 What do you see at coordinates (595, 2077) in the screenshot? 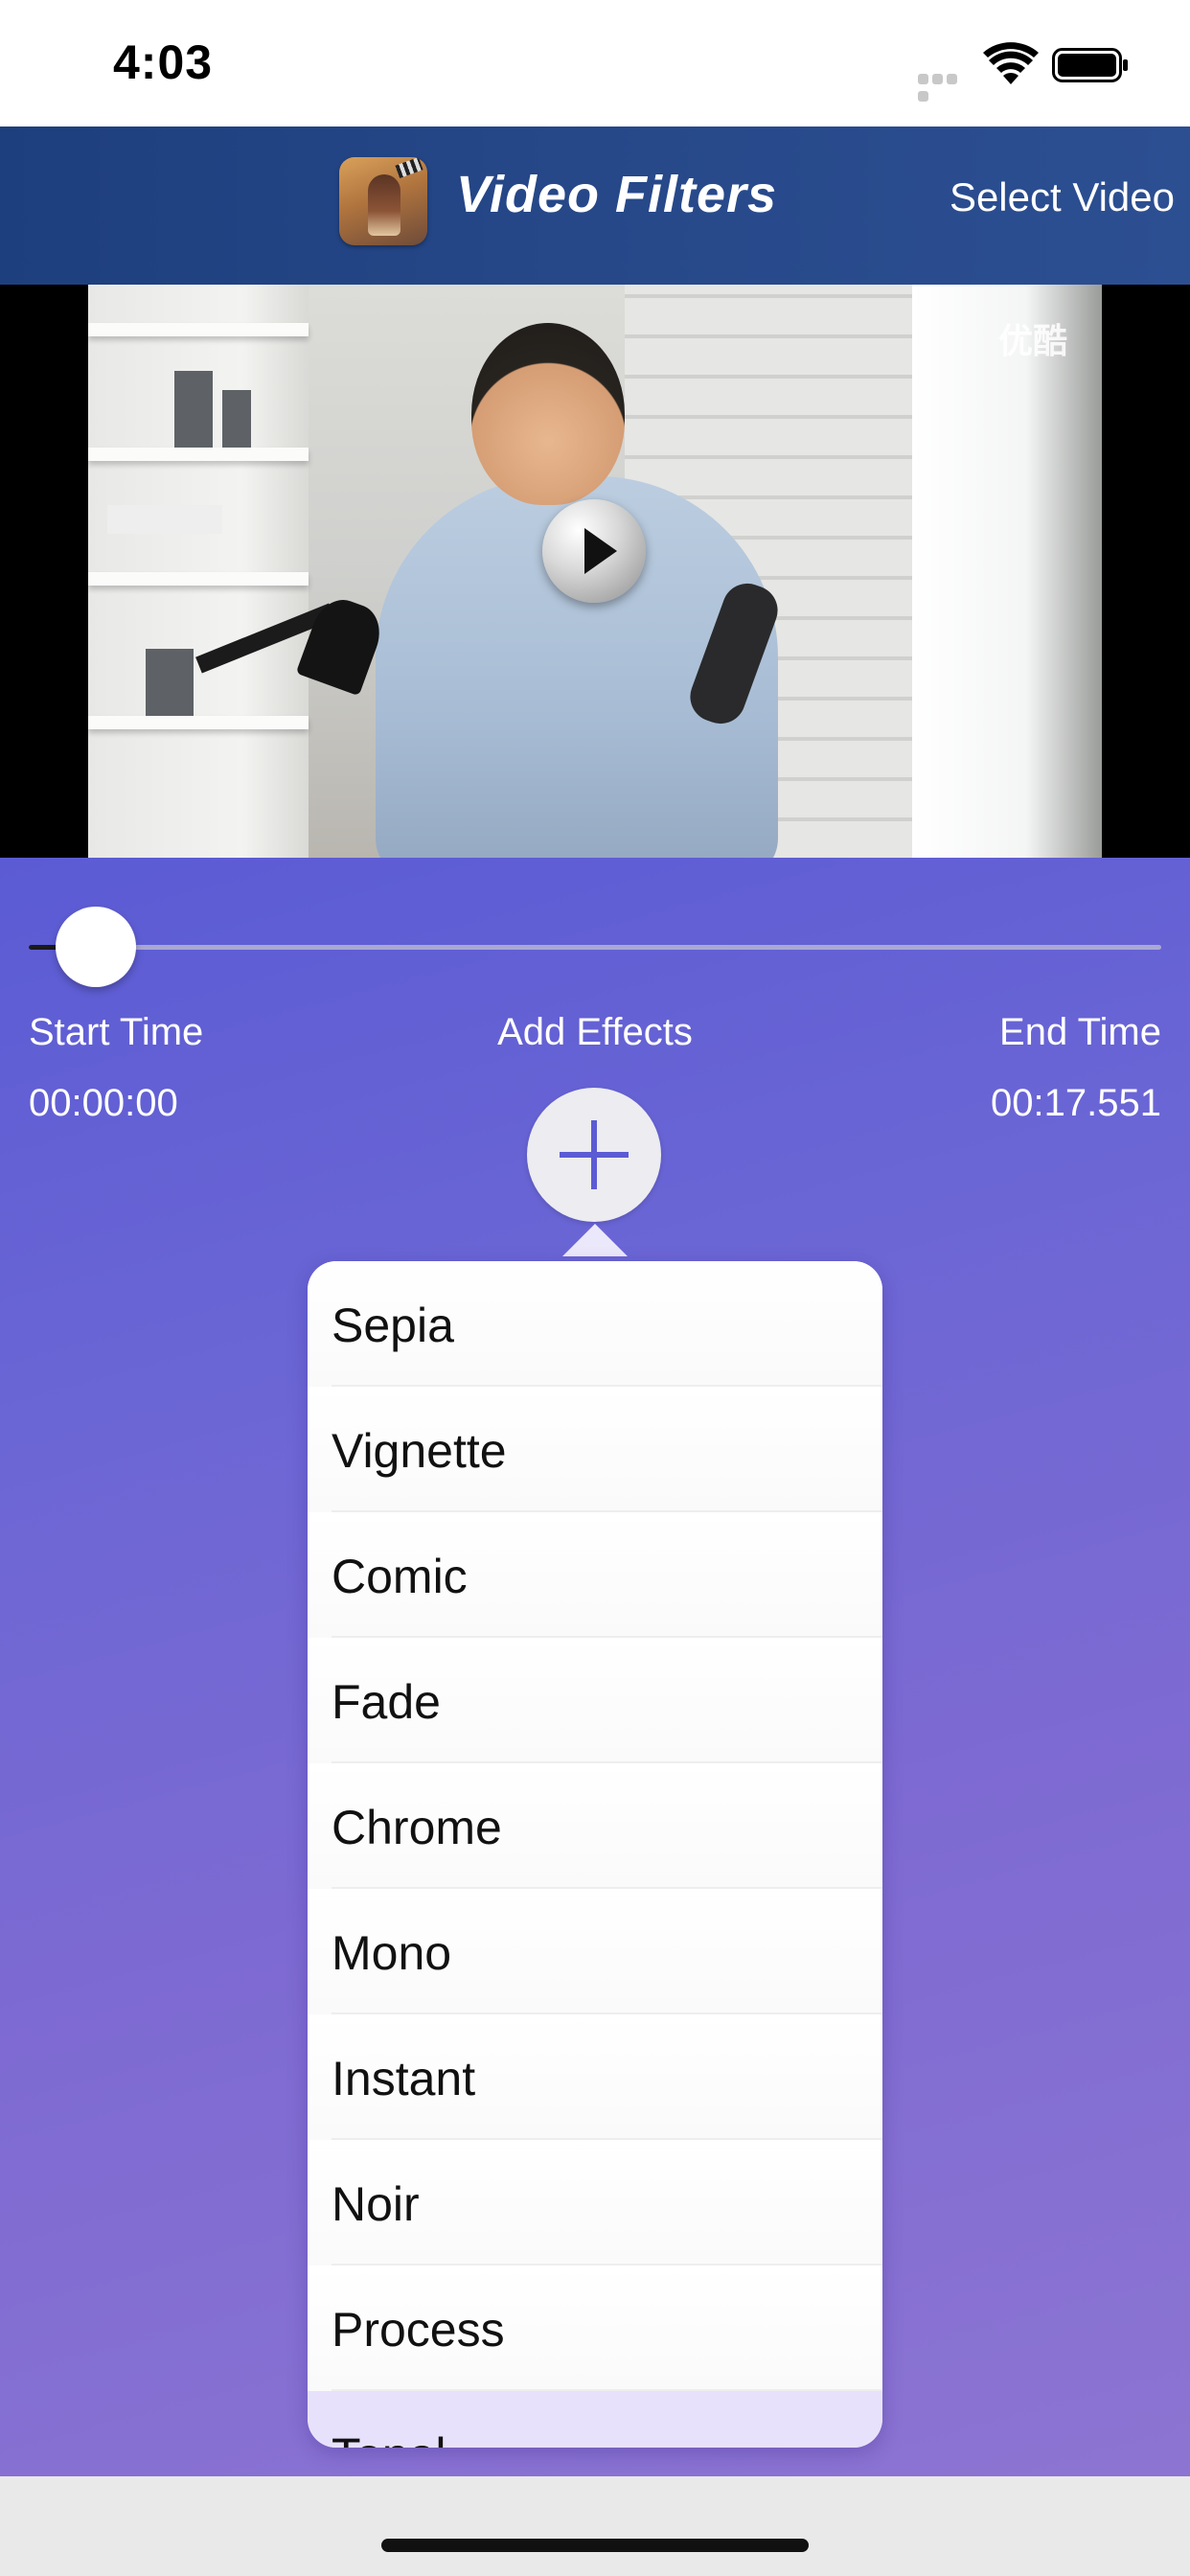
I see `effect-item-instant: Instant` at bounding box center [595, 2077].